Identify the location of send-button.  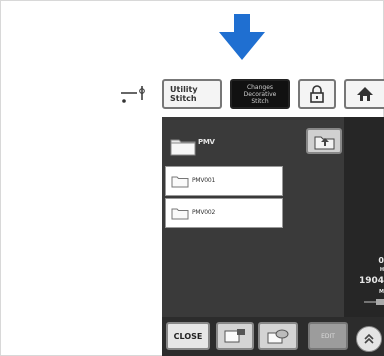
(235, 336).